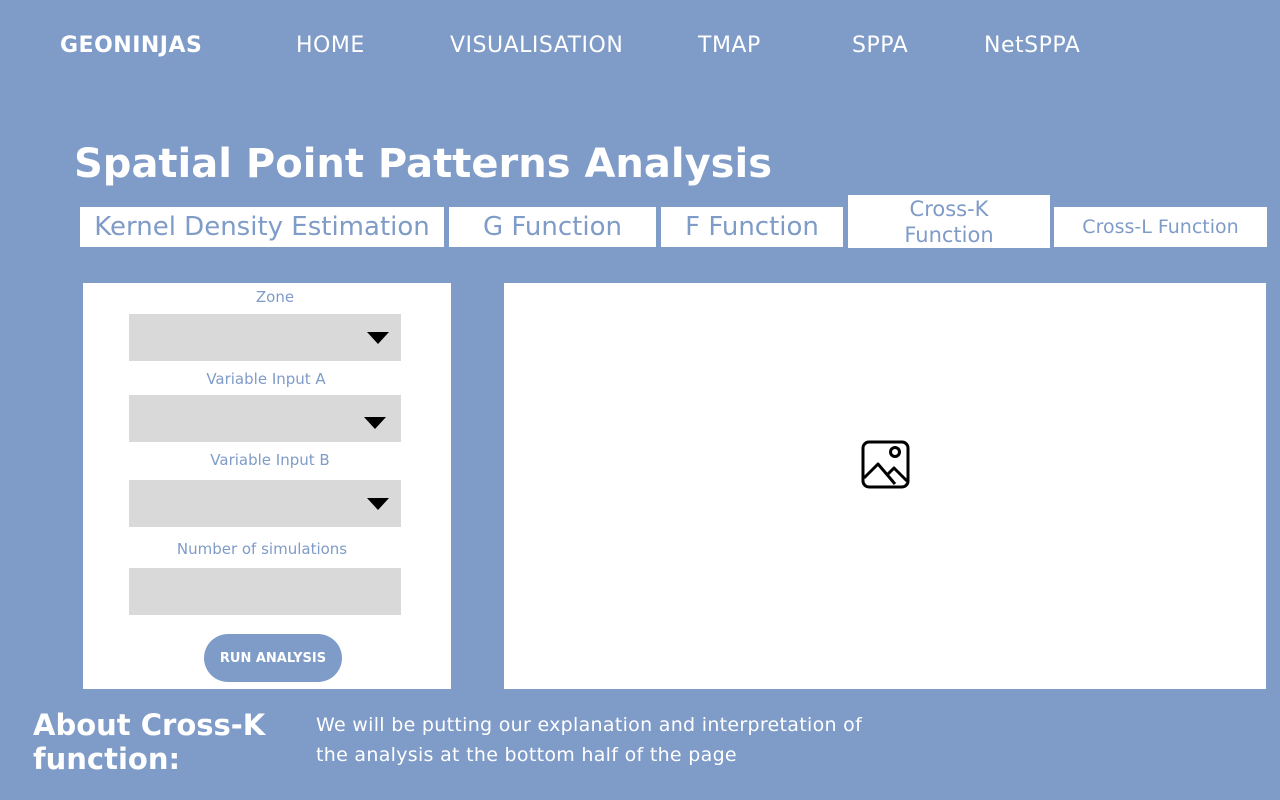 The width and height of the screenshot is (1280, 800). What do you see at coordinates (880, 45) in the screenshot?
I see `nav-sppa: SPPA` at bounding box center [880, 45].